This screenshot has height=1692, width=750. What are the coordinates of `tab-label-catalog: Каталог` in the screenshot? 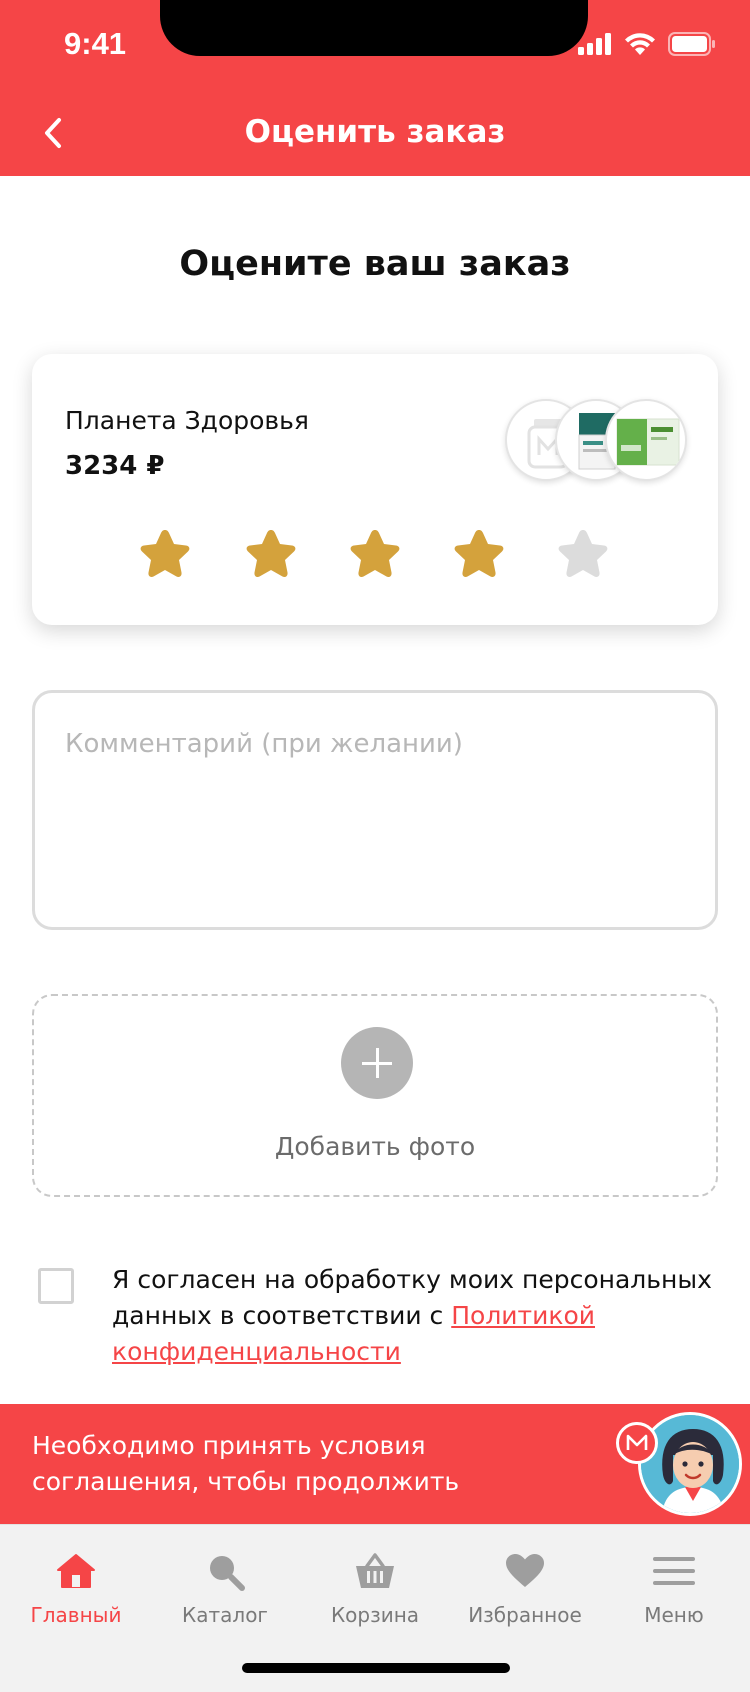 It's located at (225, 1615).